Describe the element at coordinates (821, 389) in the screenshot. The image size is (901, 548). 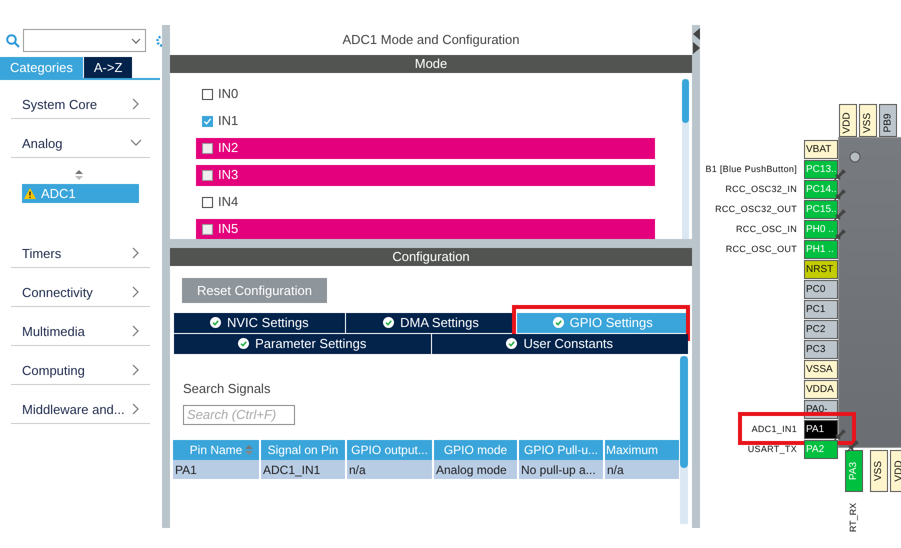
I see `pin: VDDA` at that location.